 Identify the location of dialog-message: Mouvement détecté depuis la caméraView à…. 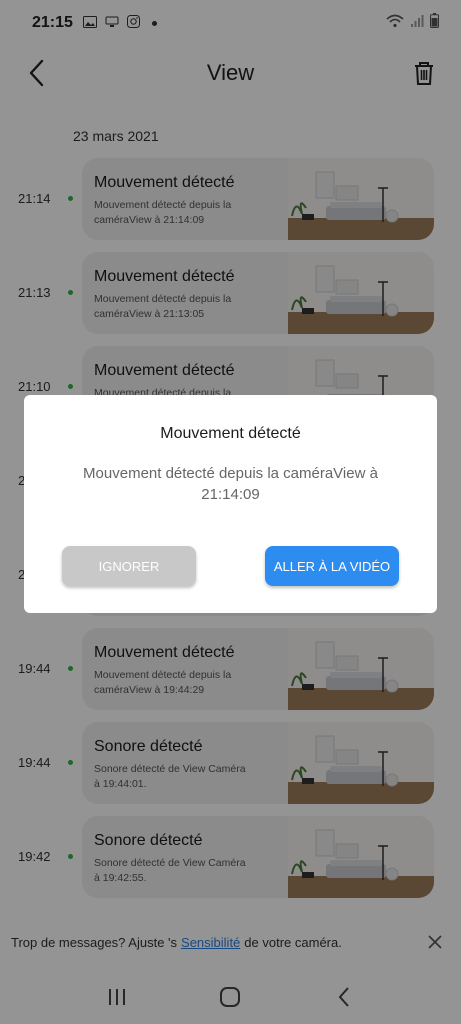
(230, 484).